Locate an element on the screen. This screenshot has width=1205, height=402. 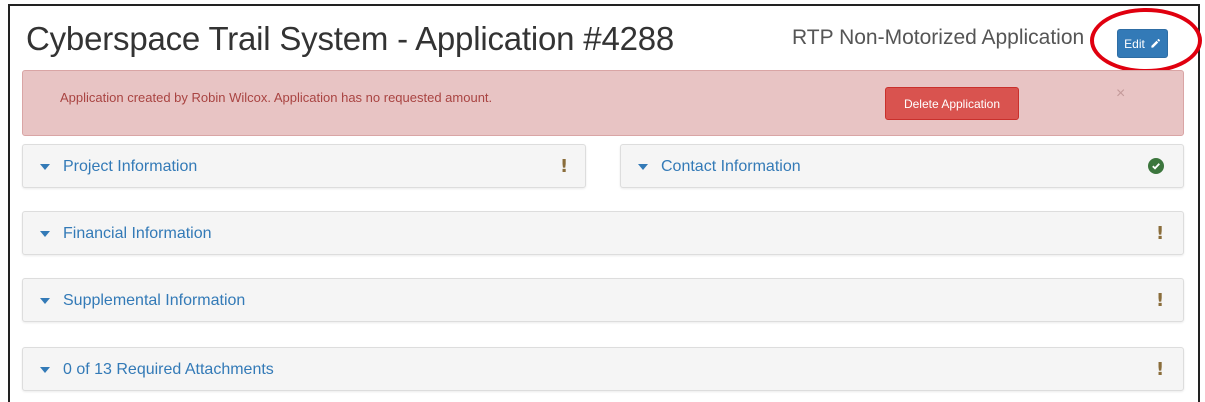
edit-button-label: Edit is located at coordinates (1134, 43).